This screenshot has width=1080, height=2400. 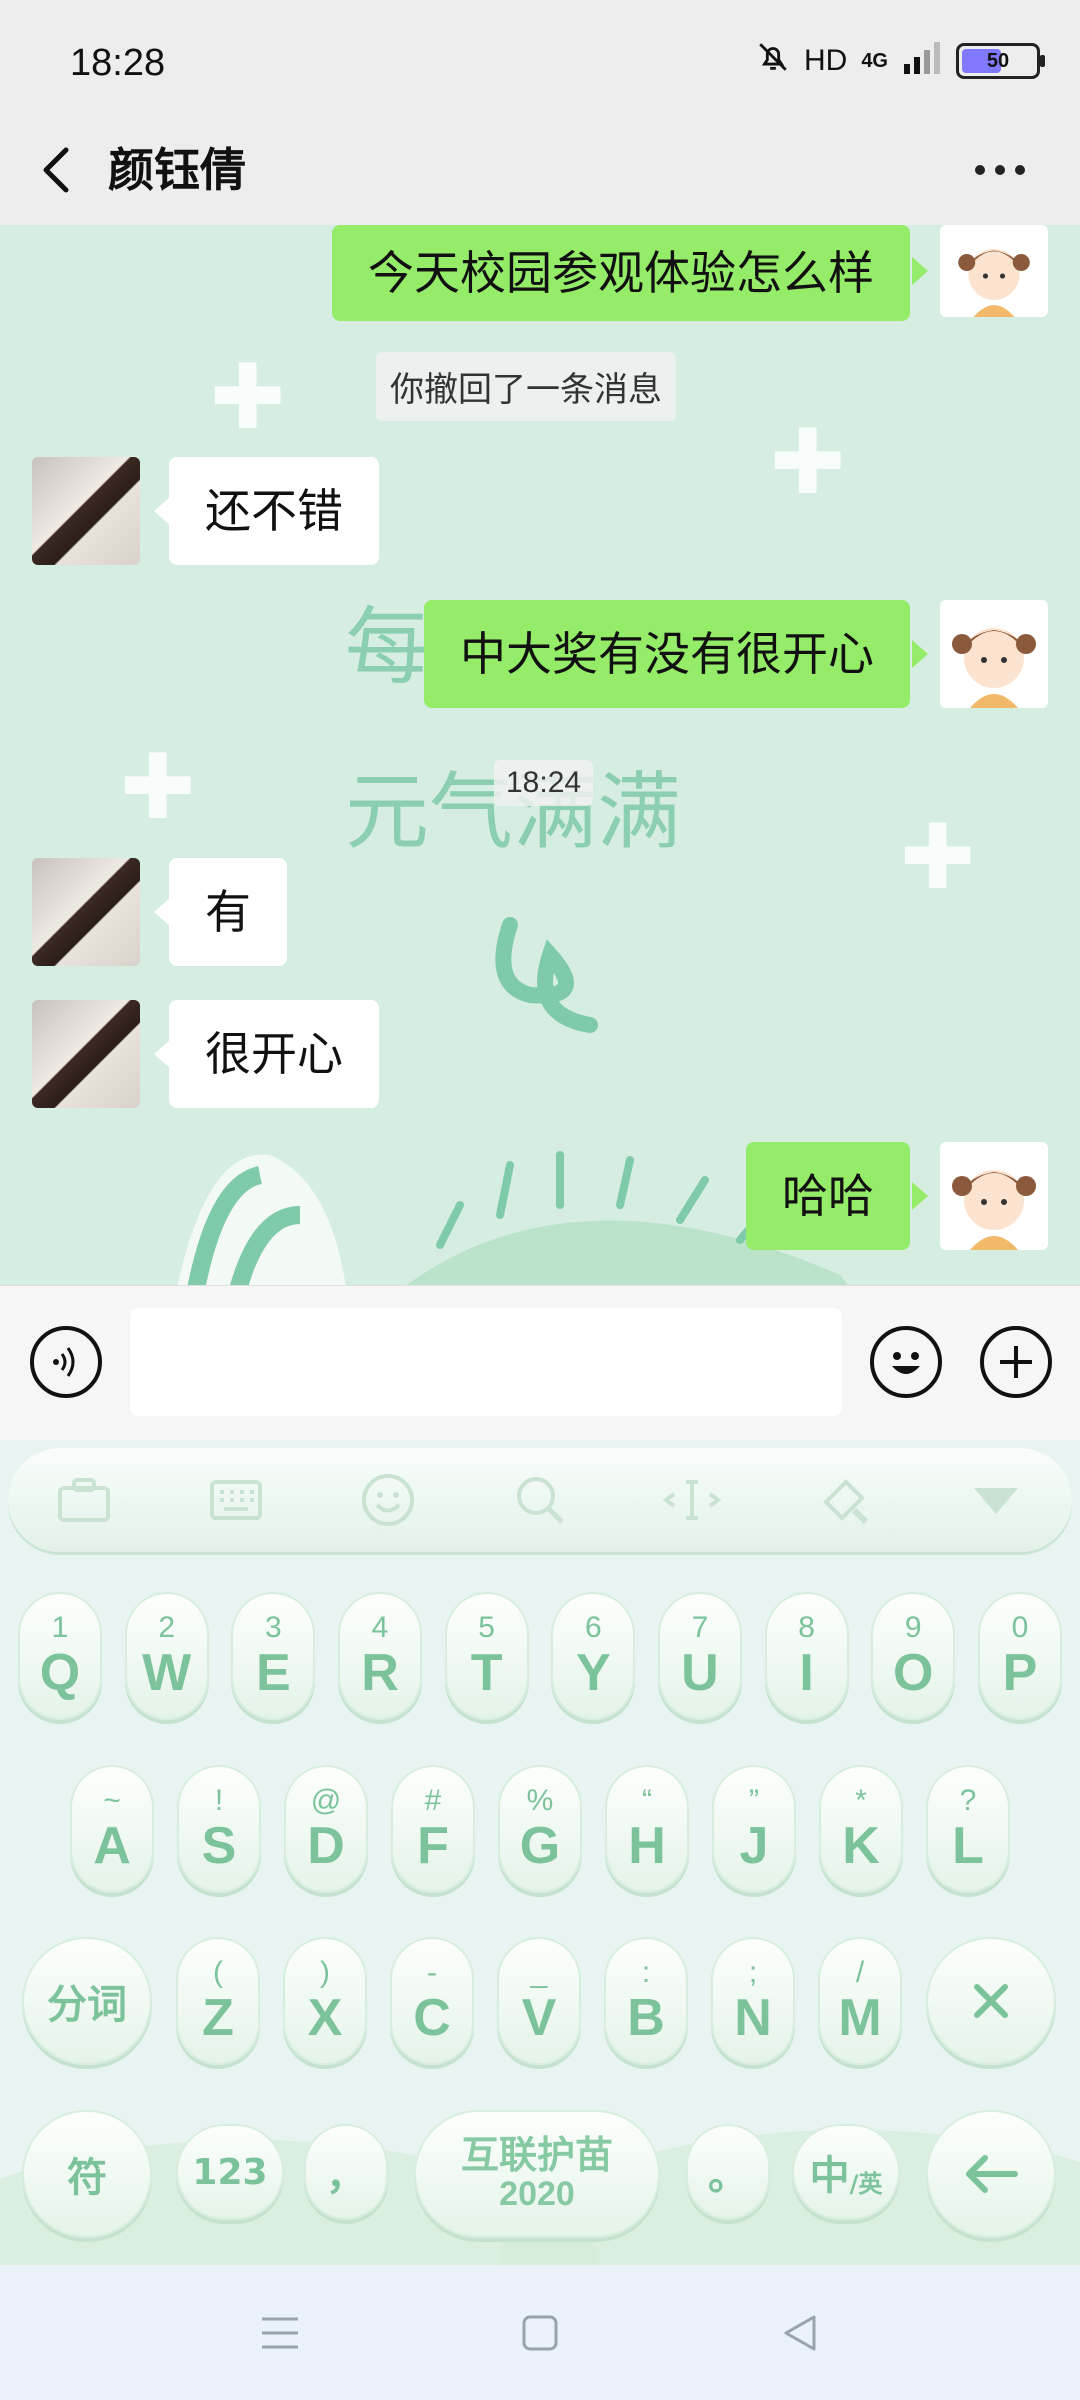 I want to click on number-key: 123, so click(x=230, y=2172).